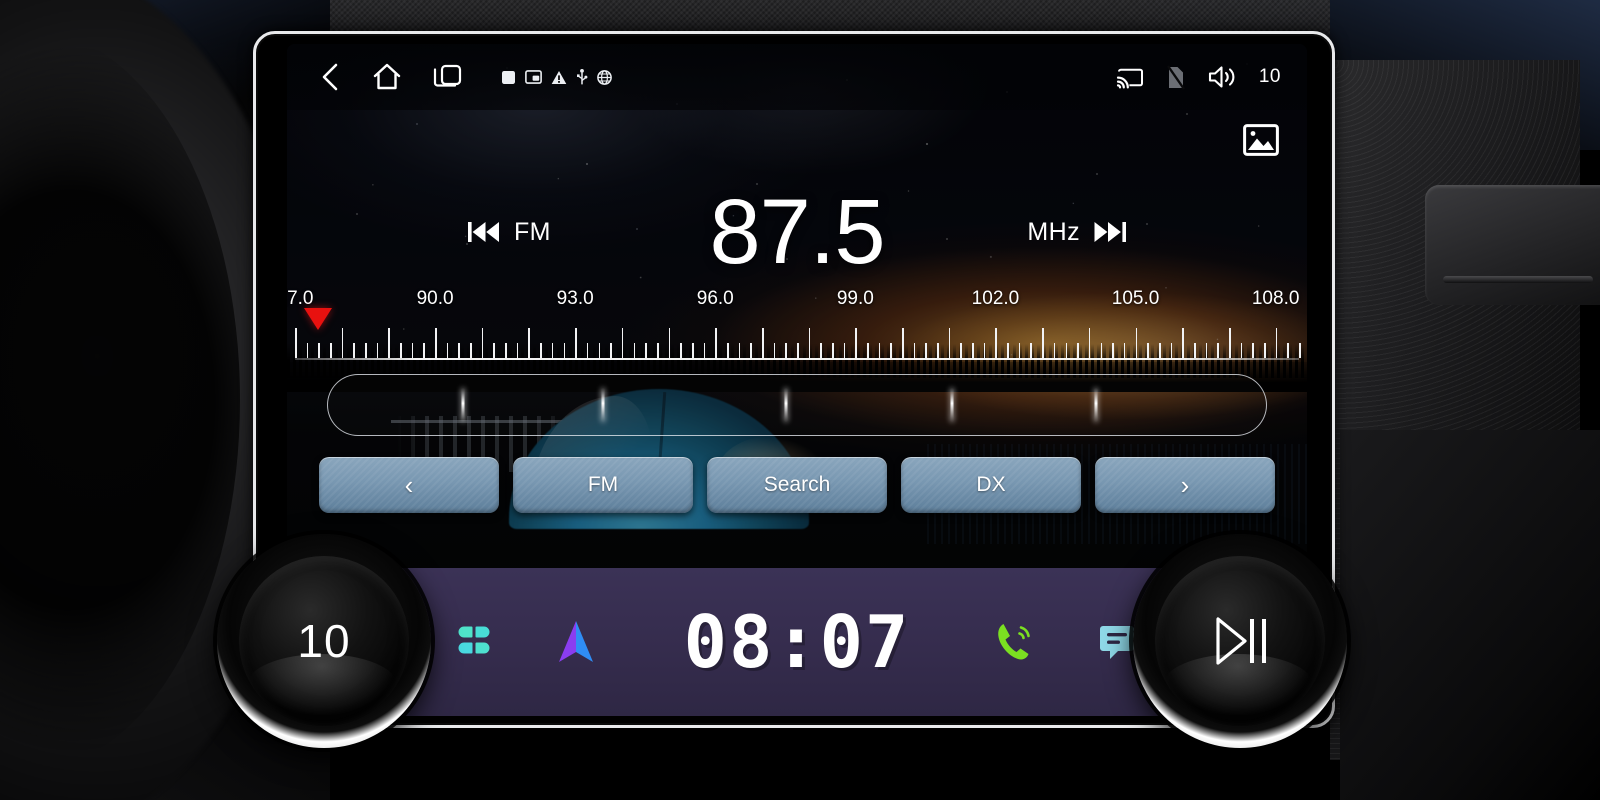 The image size is (1600, 800). I want to click on volume-speaker-icon, so click(1222, 77).